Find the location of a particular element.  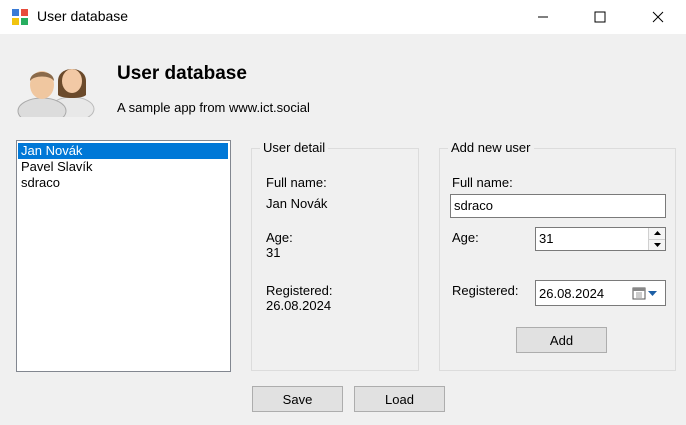

detail-fullname-value: Jan Novák is located at coordinates (297, 203).